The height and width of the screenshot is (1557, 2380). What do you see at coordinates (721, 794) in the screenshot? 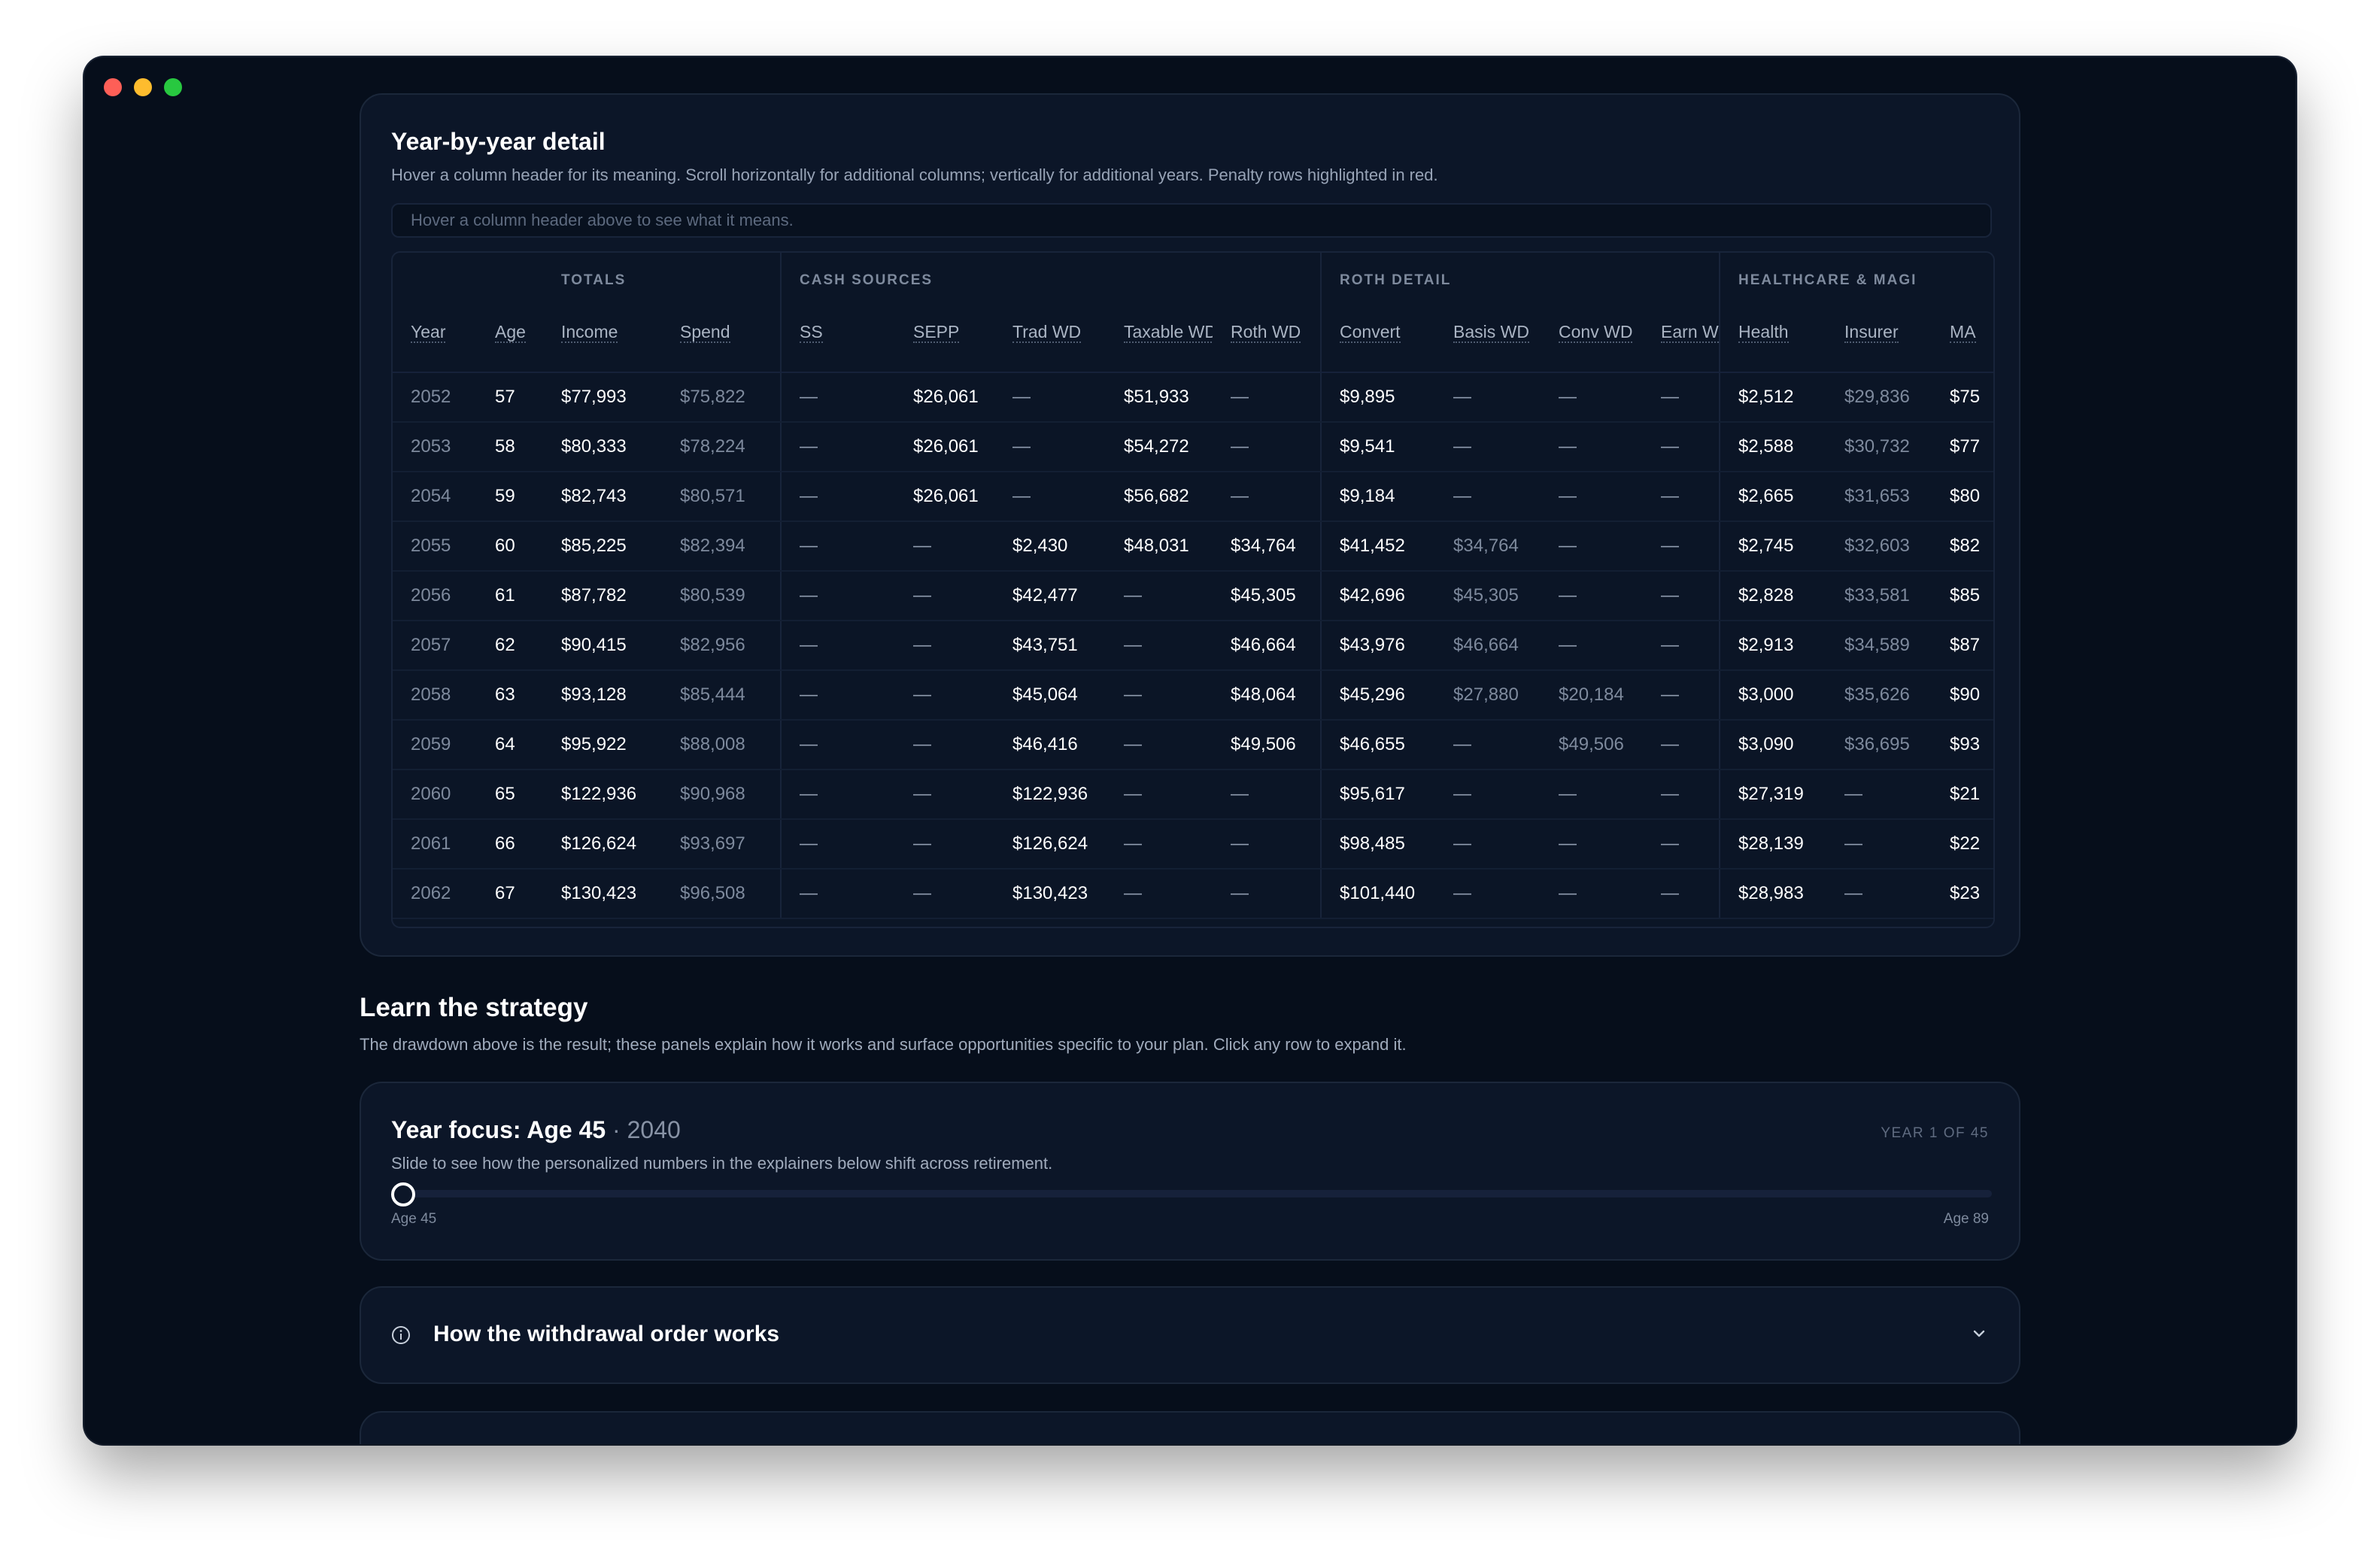
I see `cell-spend: $90,968` at bounding box center [721, 794].